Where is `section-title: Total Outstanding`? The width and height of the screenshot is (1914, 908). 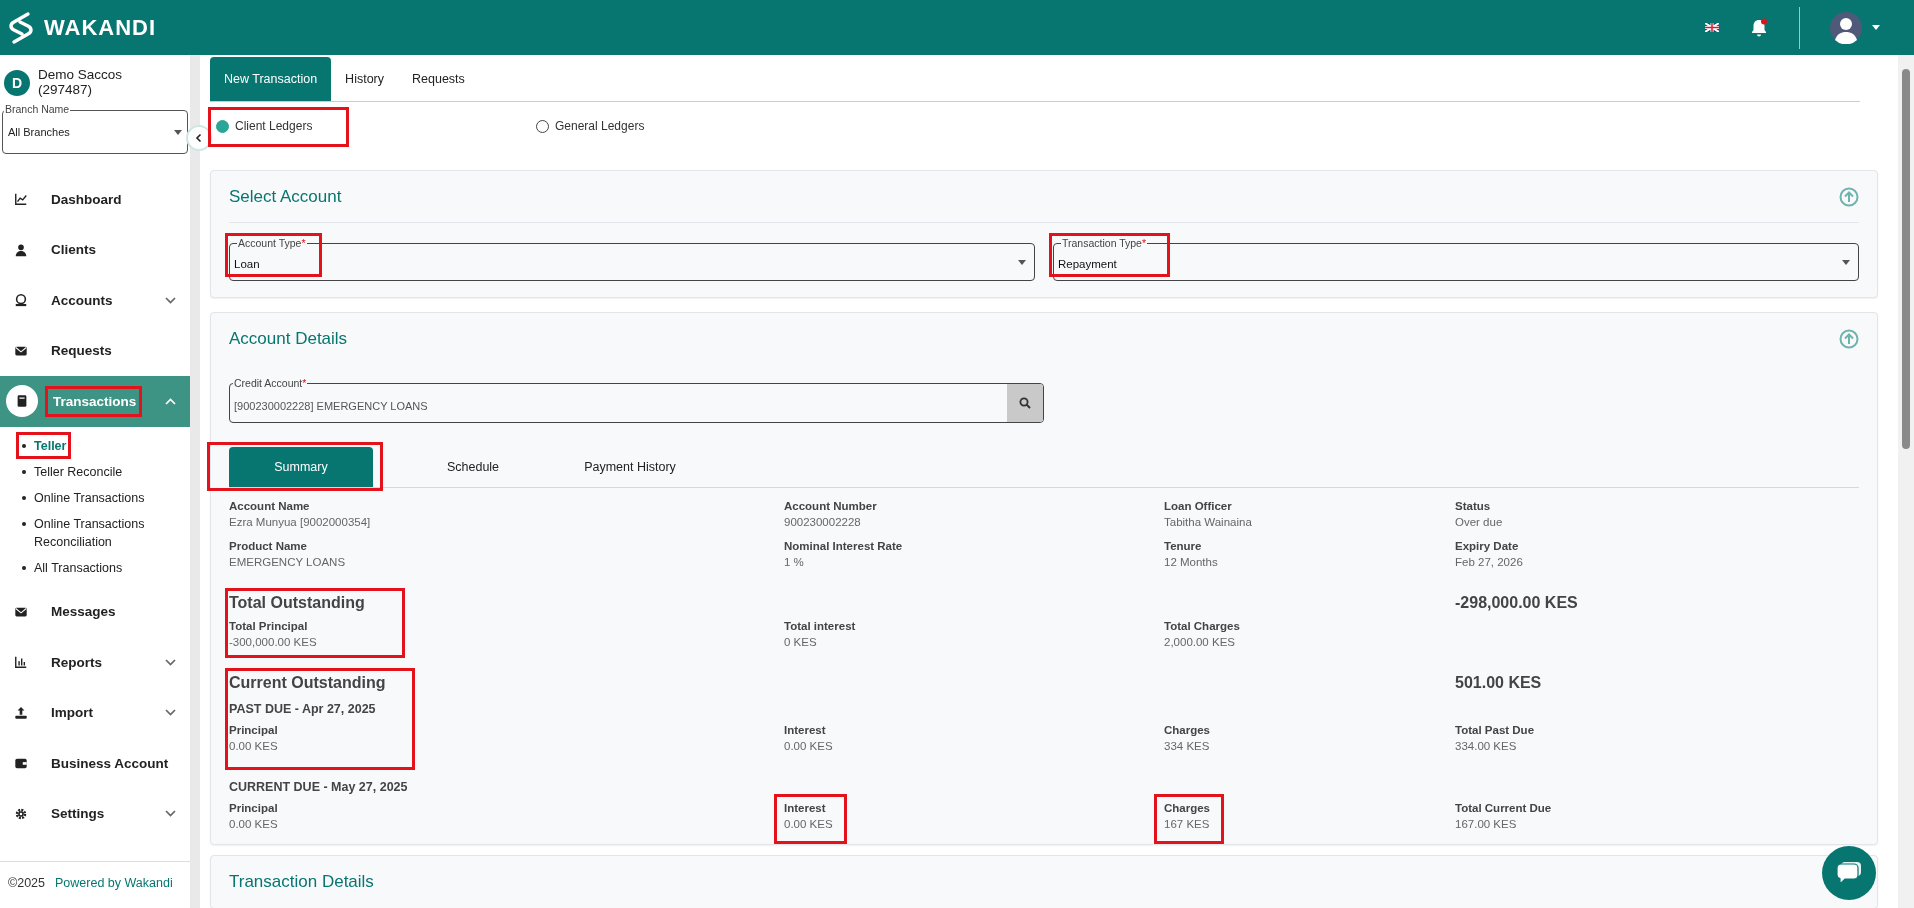
section-title: Total Outstanding is located at coordinates (297, 603).